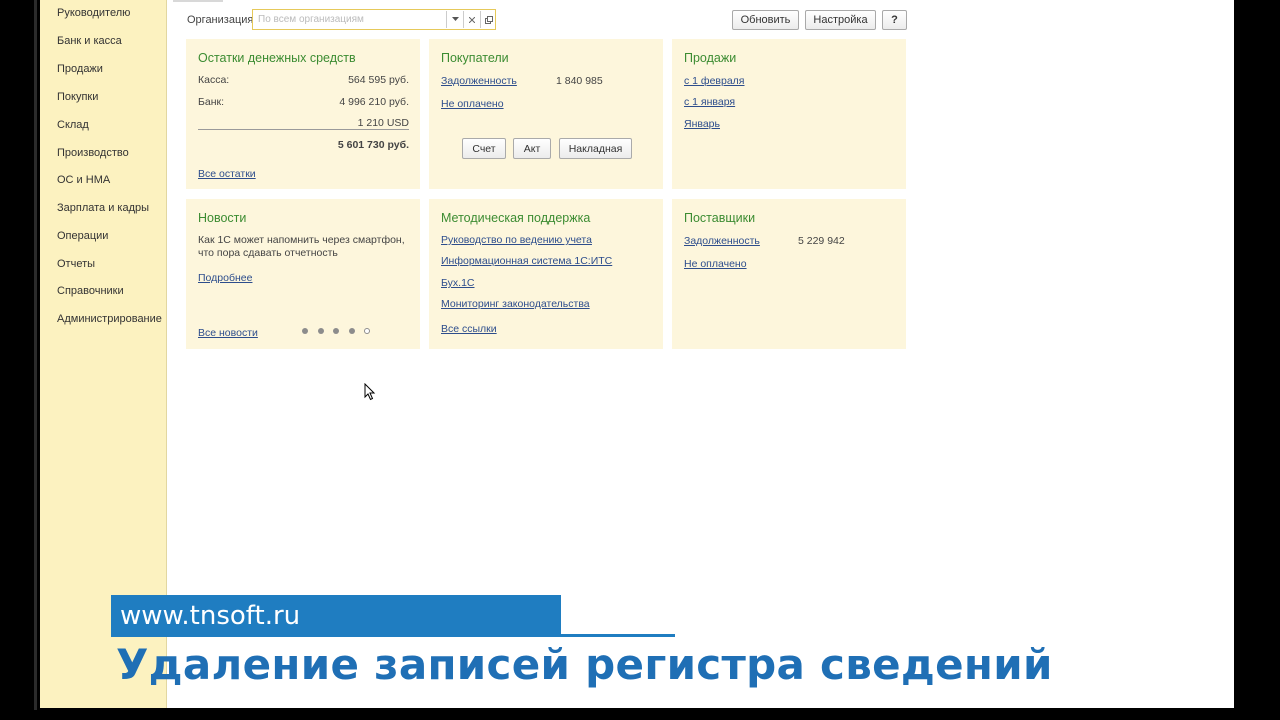 Image resolution: width=1280 pixels, height=720 pixels. Describe the element at coordinates (532, 148) in the screenshot. I see `act-button: Акт` at that location.